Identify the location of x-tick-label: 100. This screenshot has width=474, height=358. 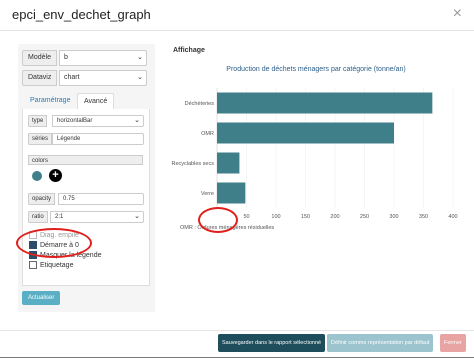
(275, 217).